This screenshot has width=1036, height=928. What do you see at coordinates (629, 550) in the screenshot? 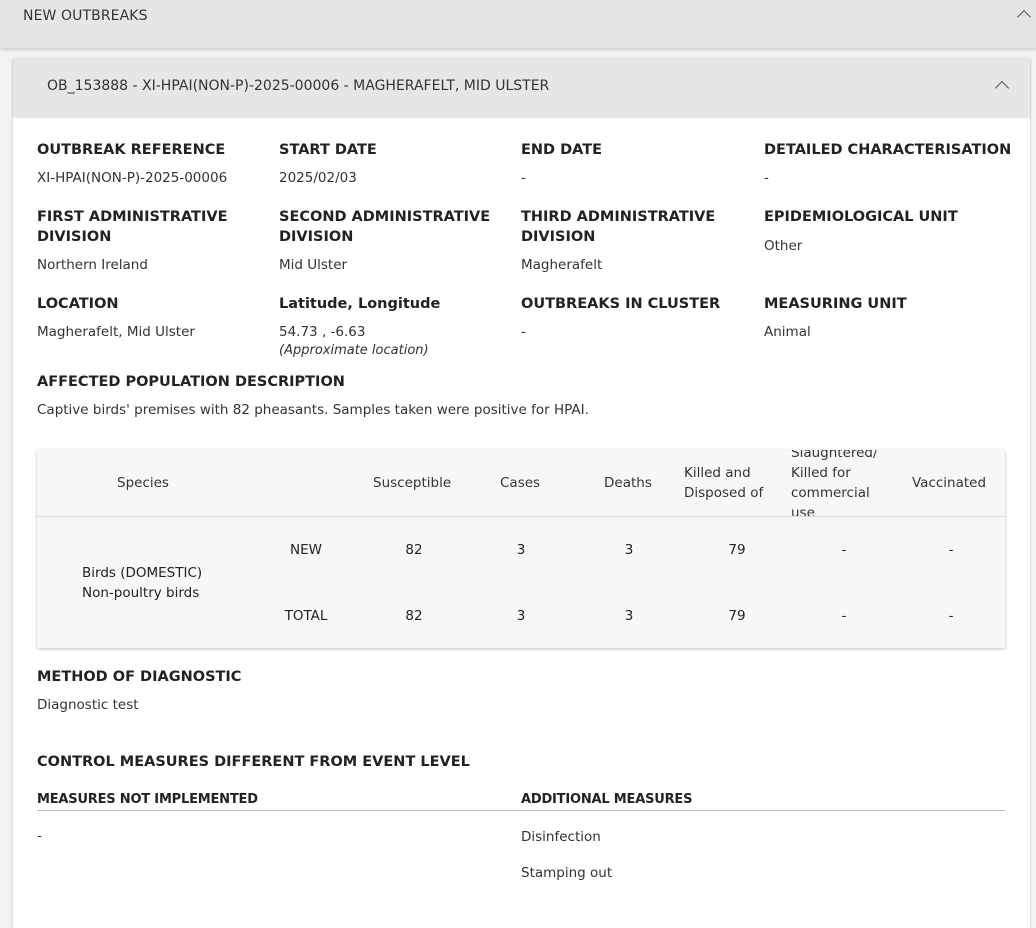
I see `row-new-deaths: 3` at bounding box center [629, 550].